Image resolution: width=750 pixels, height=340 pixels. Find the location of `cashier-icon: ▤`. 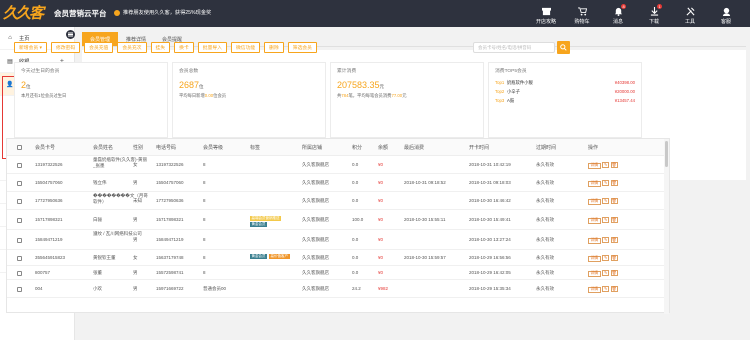

cashier-icon: ▤ is located at coordinates (10, 61).